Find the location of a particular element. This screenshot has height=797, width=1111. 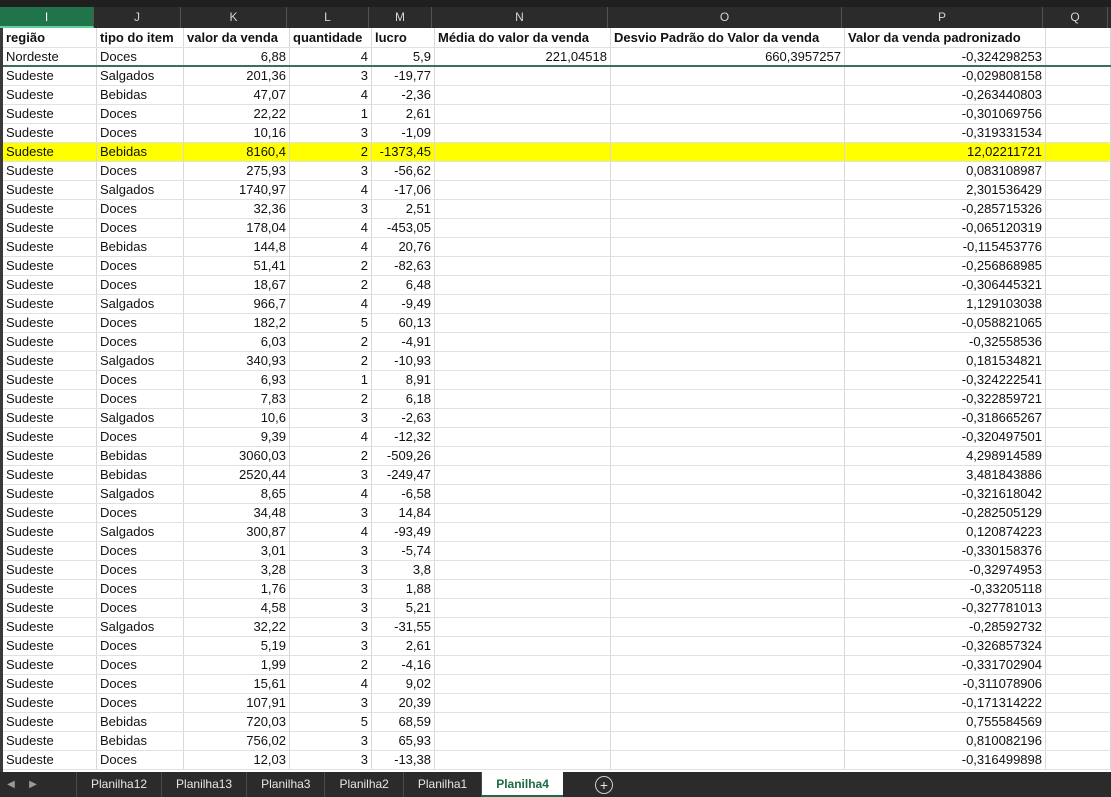

table-cell: -453,05 is located at coordinates (403, 228).